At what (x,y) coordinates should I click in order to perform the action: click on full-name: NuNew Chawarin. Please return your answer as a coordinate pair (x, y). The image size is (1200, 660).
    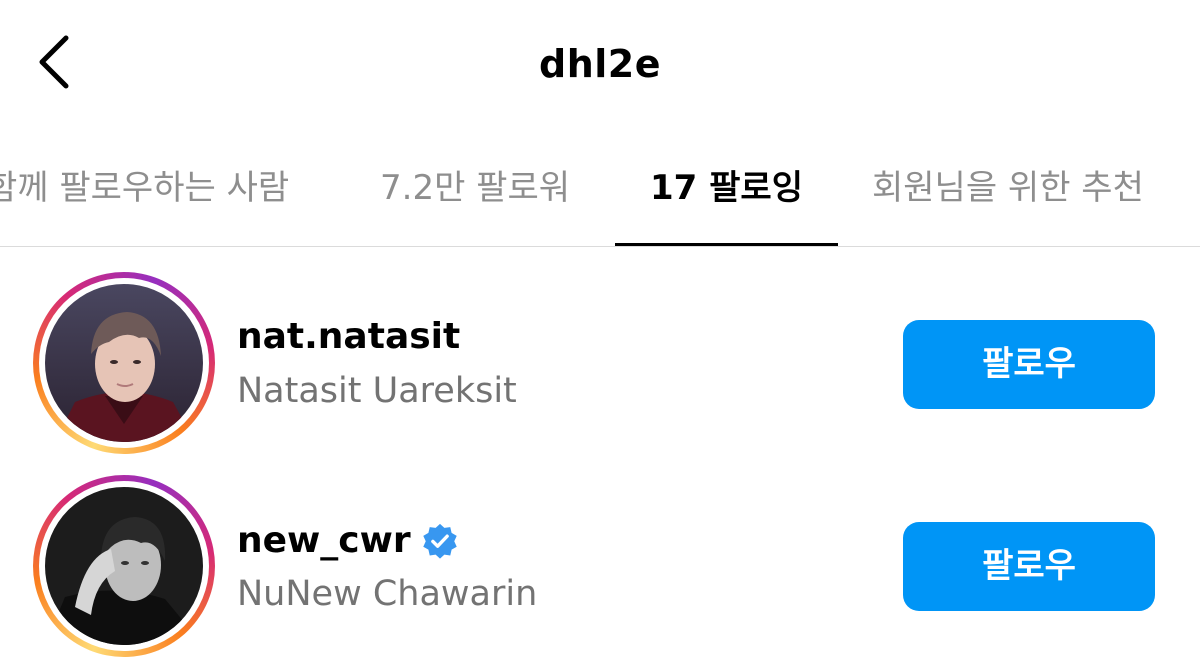
    Looking at the image, I should click on (387, 594).